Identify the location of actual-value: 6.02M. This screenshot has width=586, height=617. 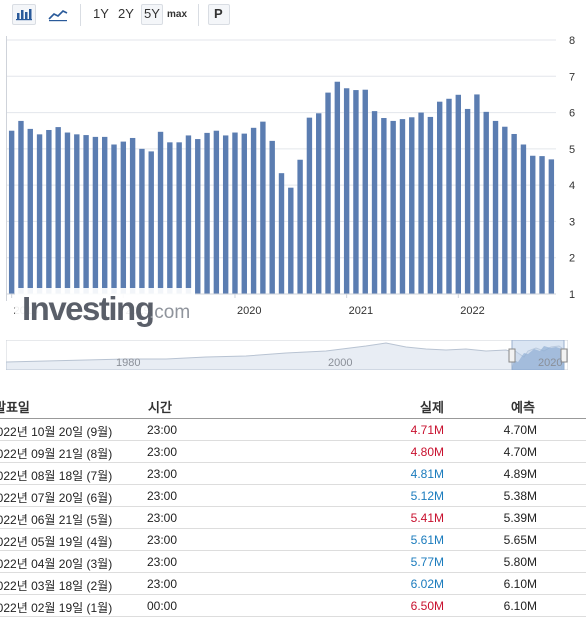
(427, 584).